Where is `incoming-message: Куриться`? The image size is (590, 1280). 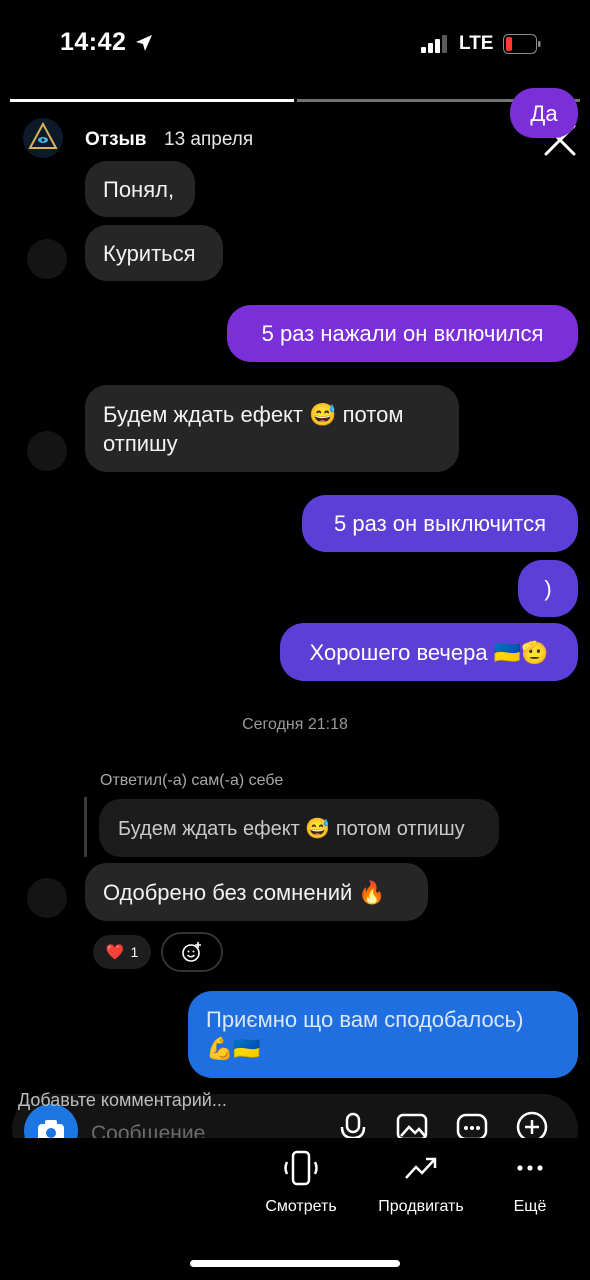
incoming-message: Куриться is located at coordinates (154, 253).